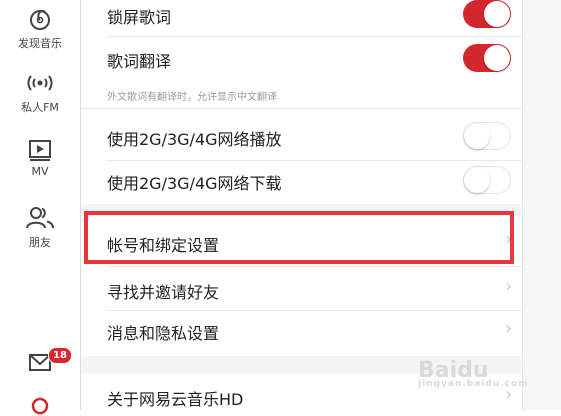  I want to click on watermark-subtext: jingyan.baidu.com, so click(473, 384).